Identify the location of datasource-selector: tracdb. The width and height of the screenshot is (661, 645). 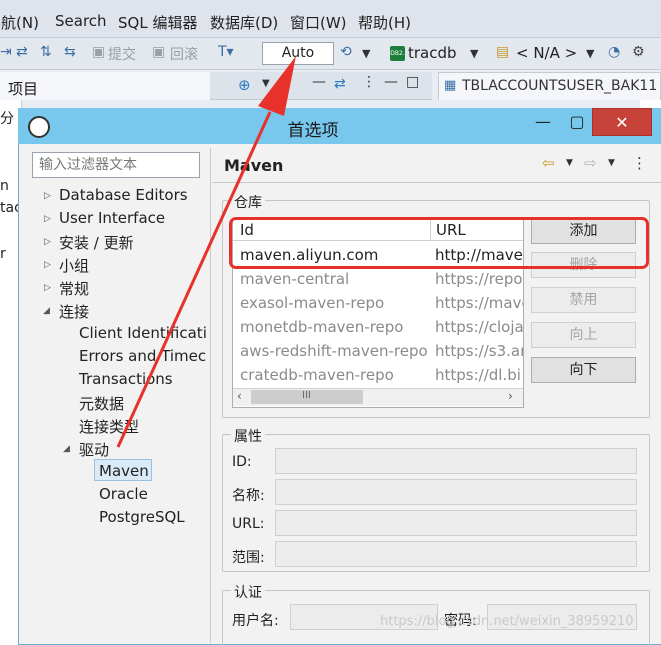
(432, 53).